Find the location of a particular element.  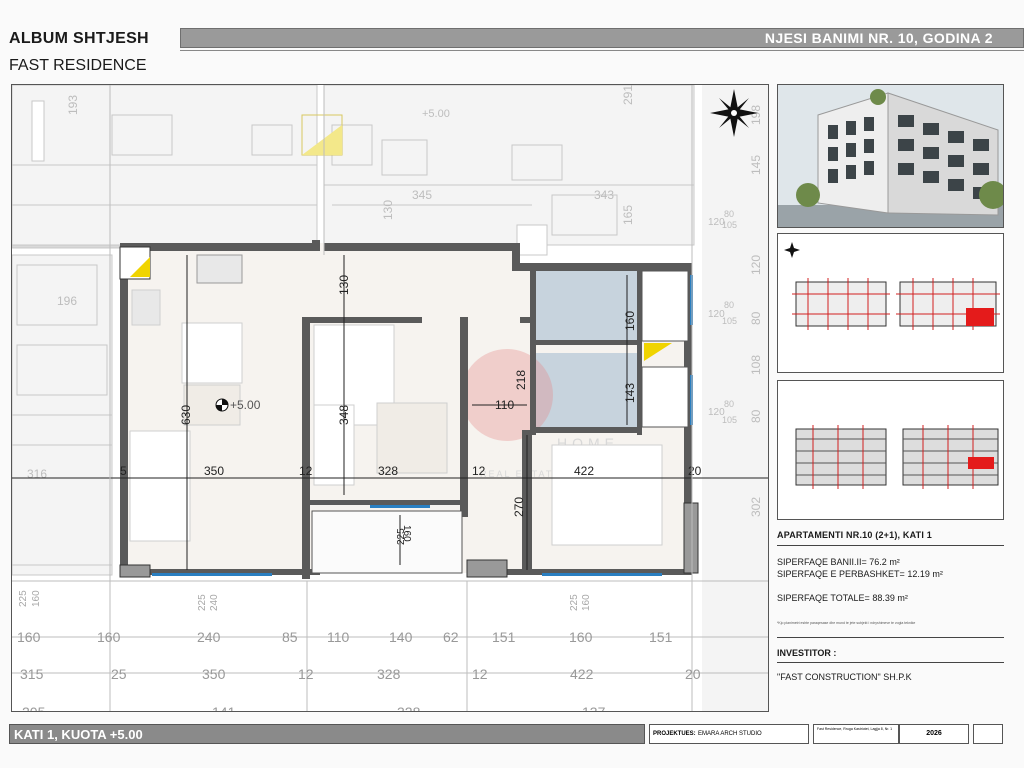

year-text: 2026 is located at coordinates (934, 733).